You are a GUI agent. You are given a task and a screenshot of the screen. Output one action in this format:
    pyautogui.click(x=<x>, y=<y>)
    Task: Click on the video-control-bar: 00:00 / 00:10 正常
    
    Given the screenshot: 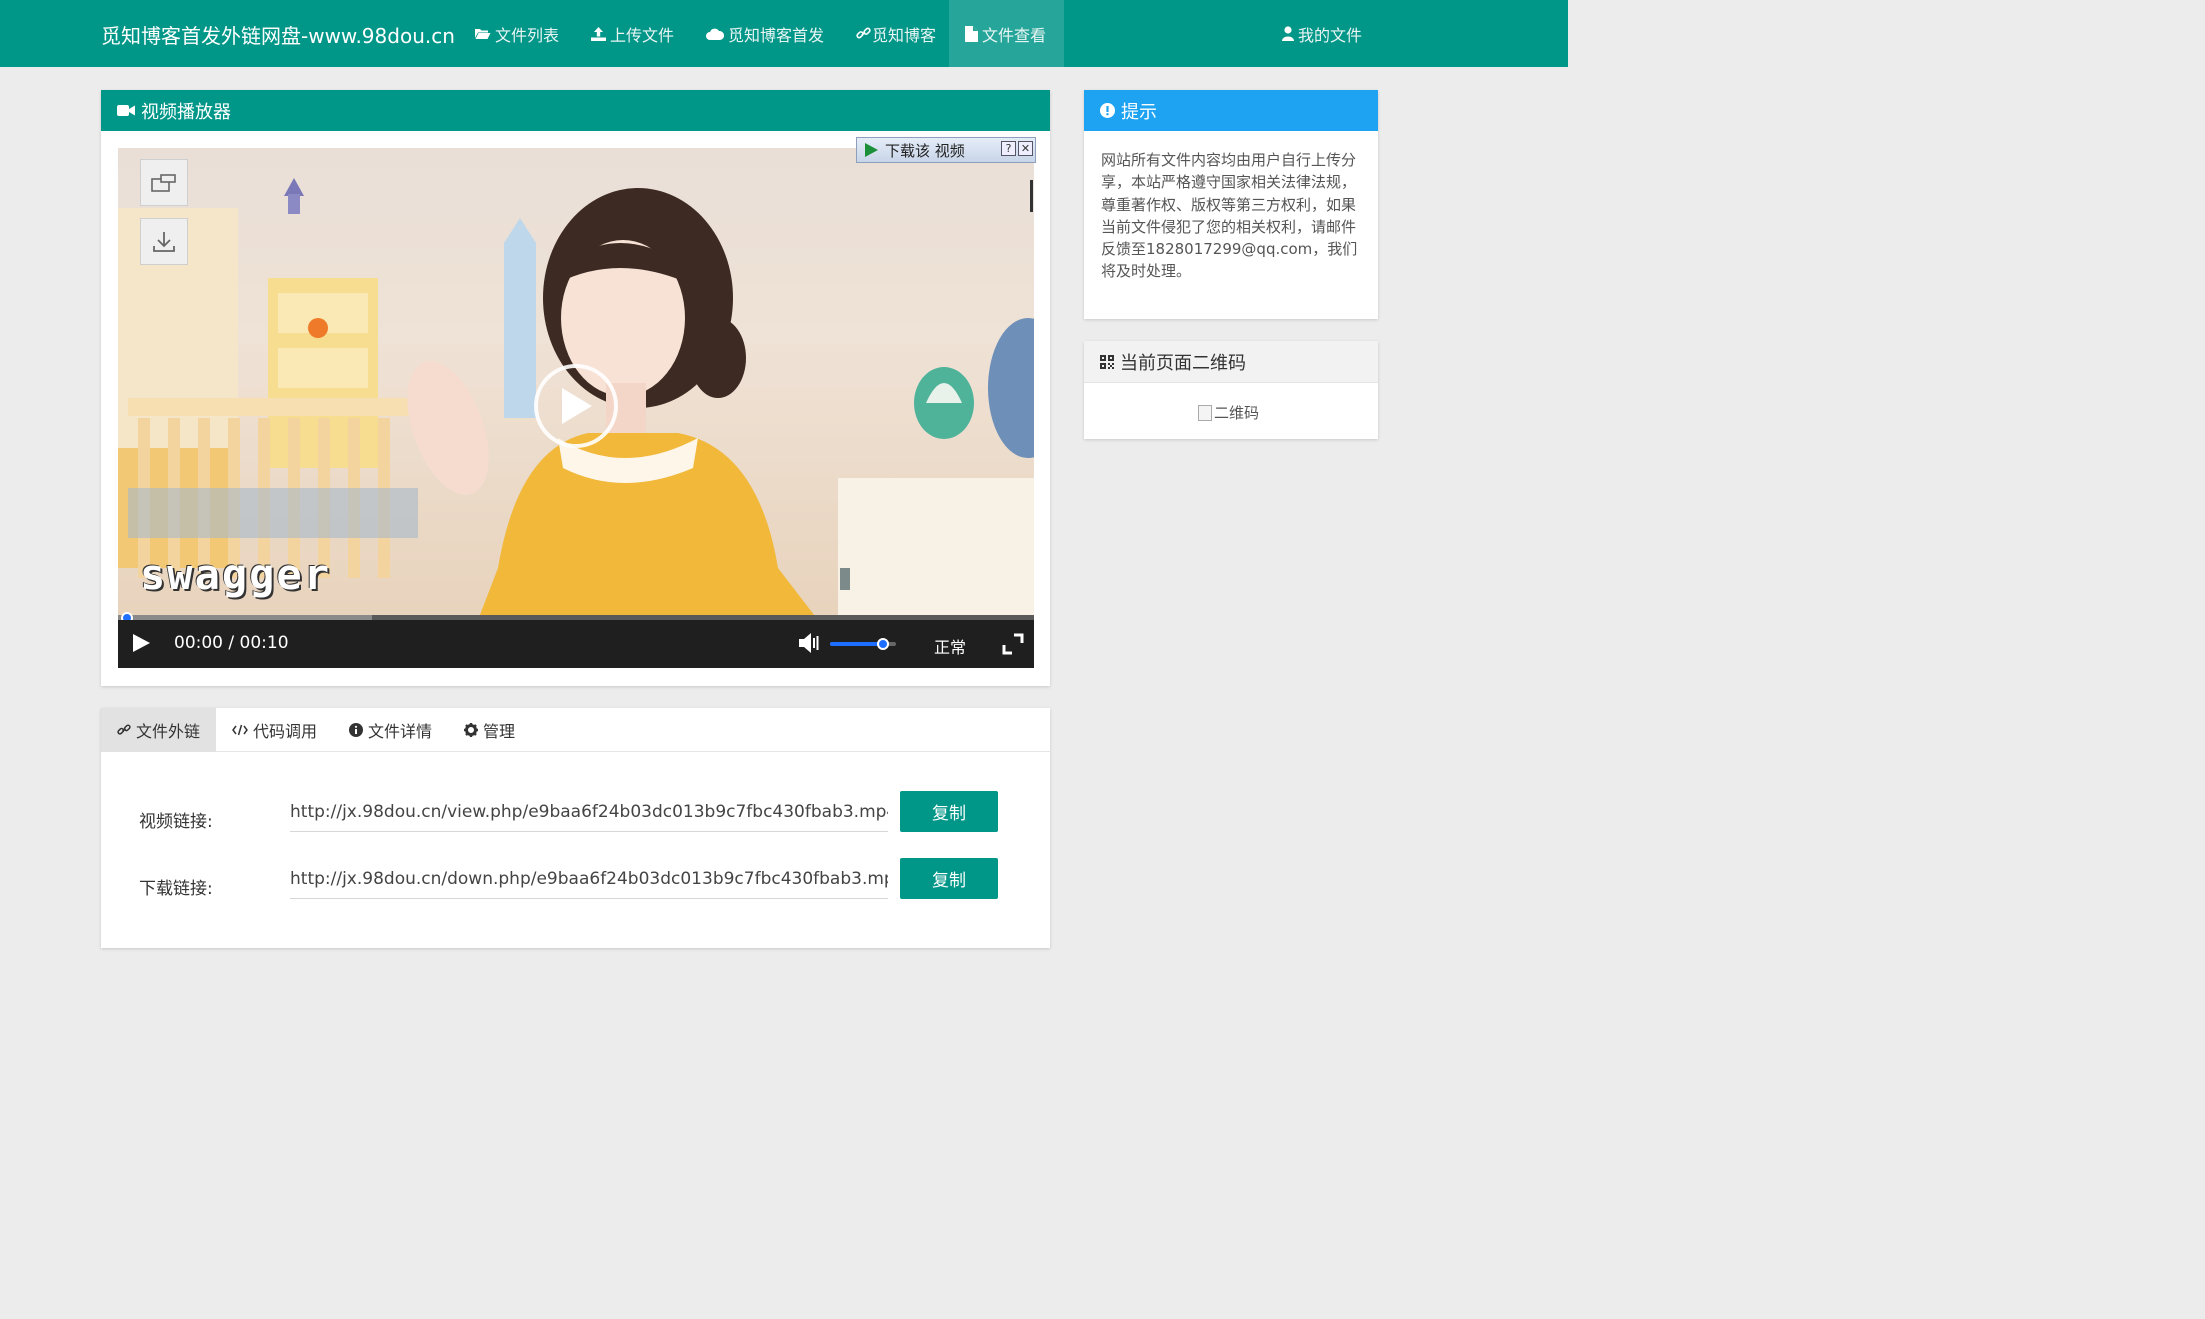 What is the action you would take?
    pyautogui.click(x=576, y=644)
    